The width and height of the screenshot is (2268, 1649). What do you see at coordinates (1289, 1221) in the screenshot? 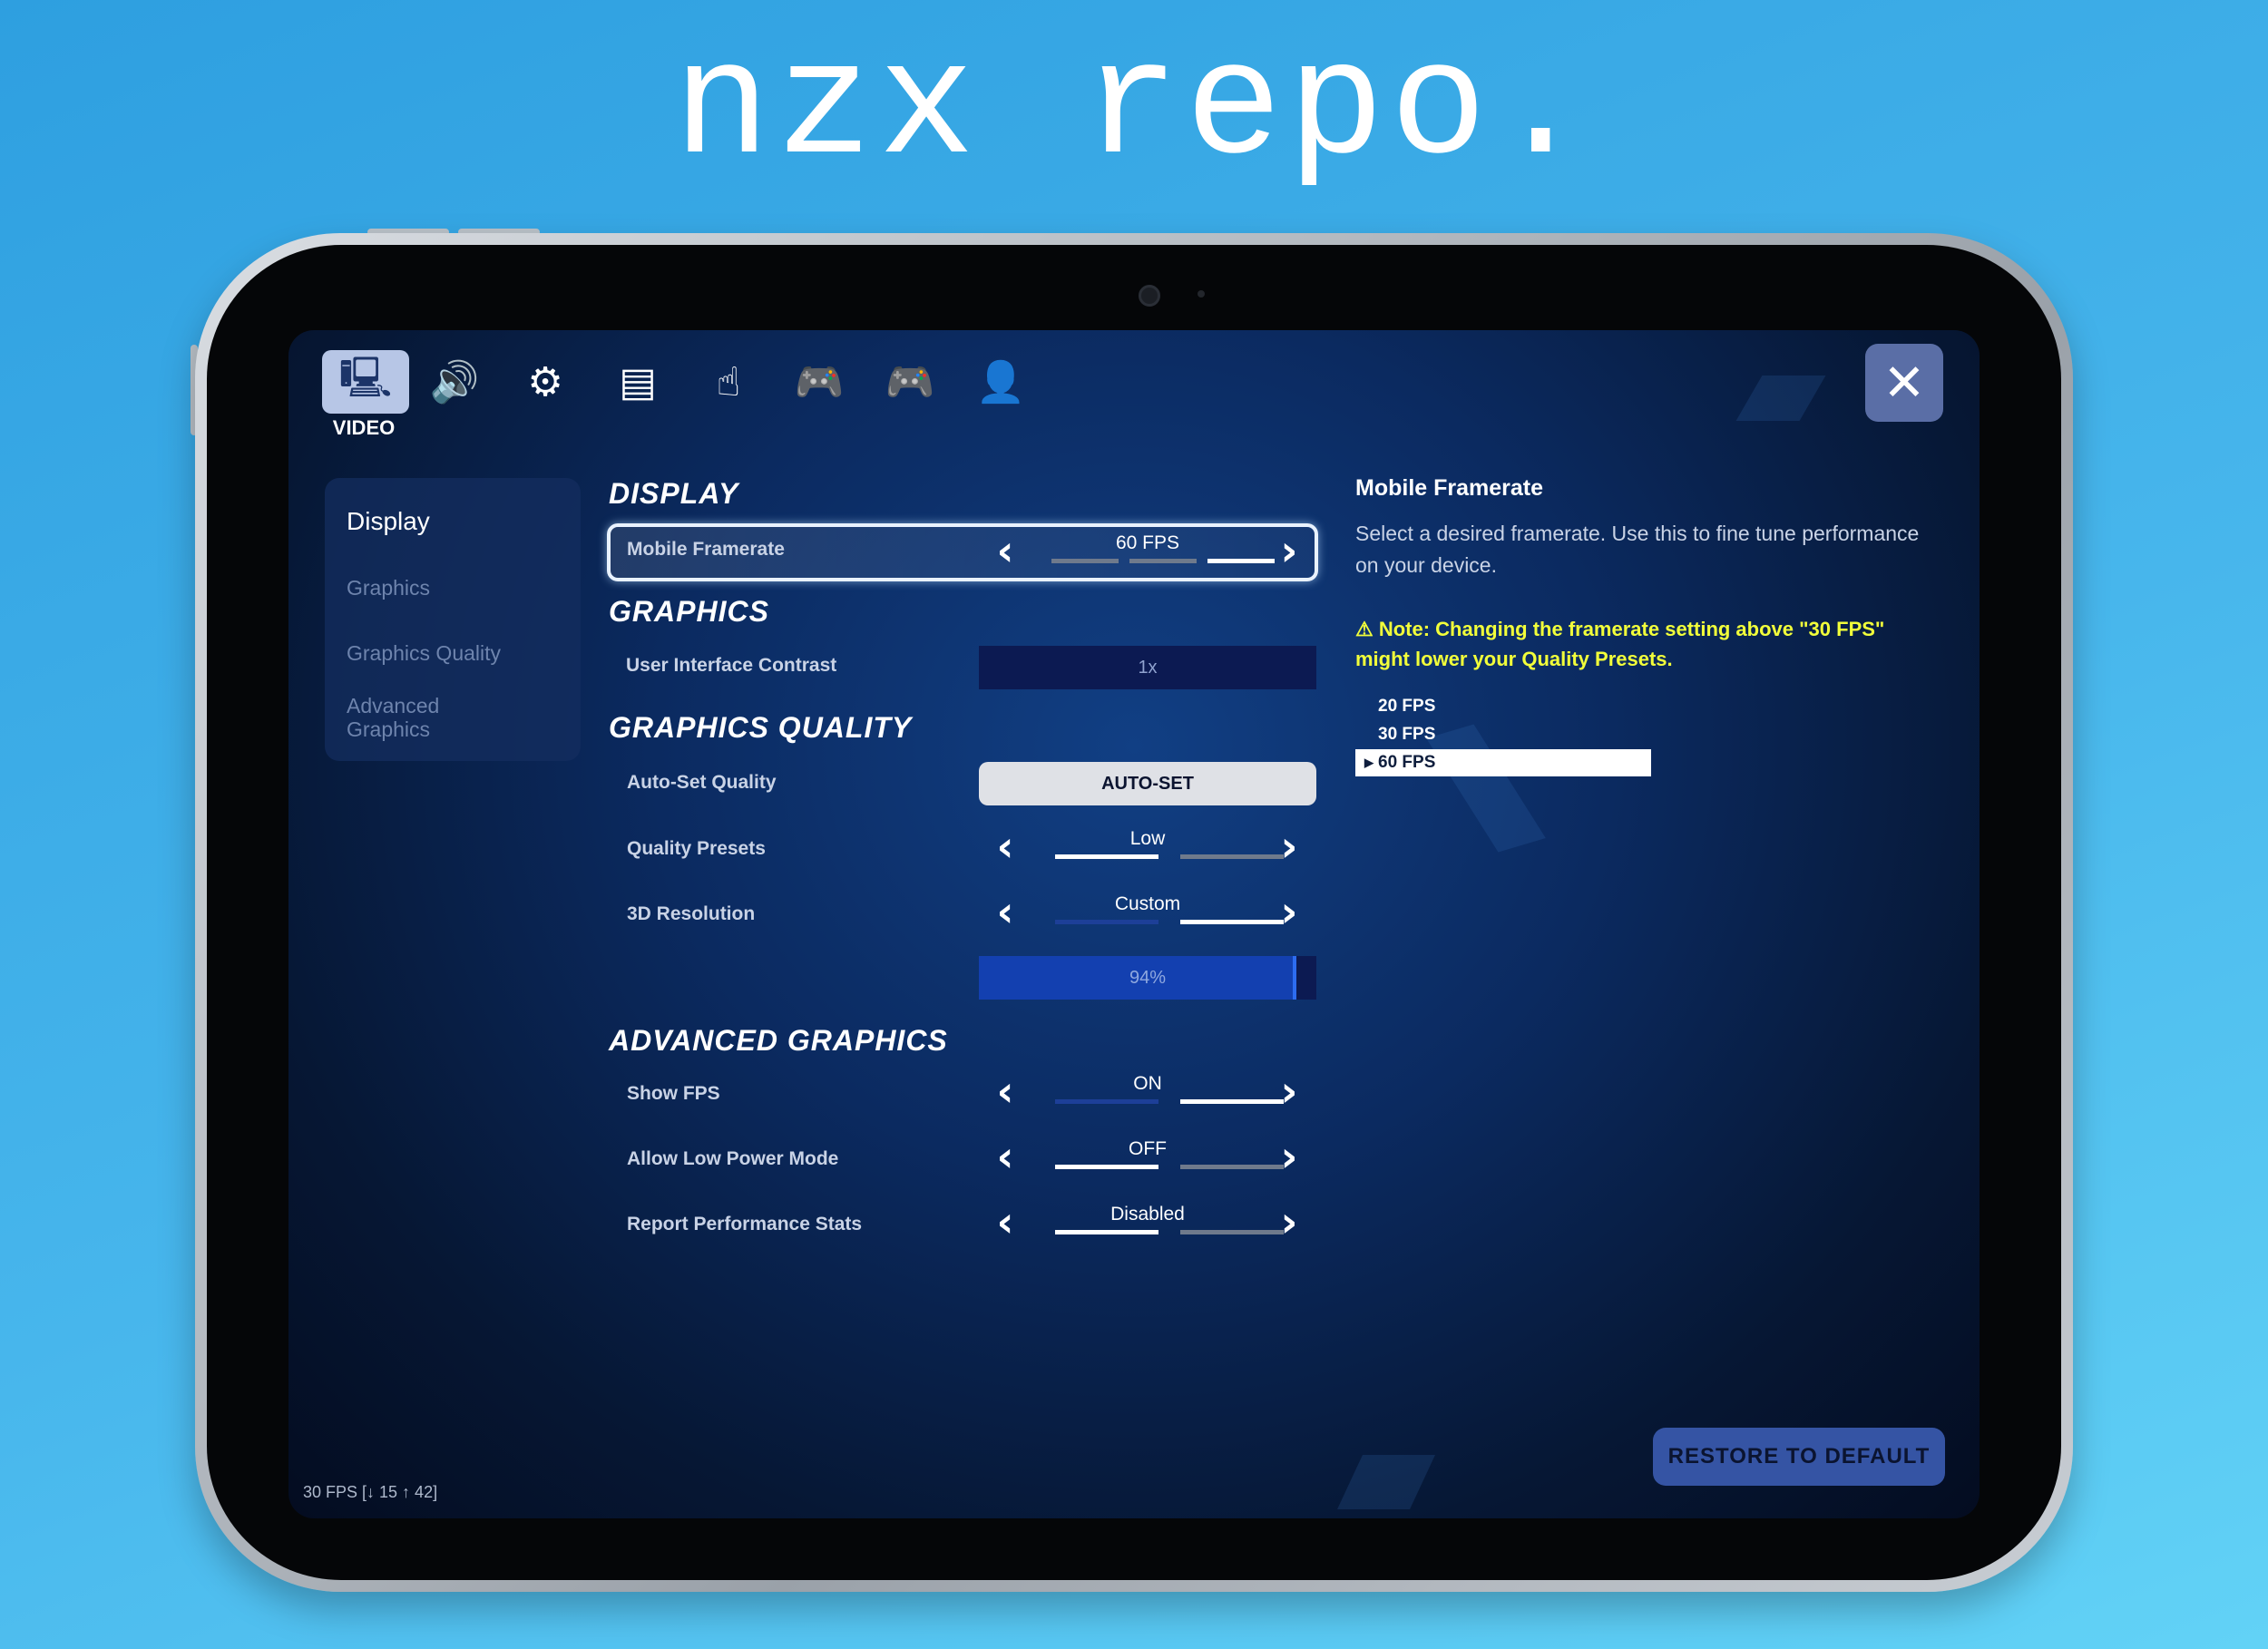
I see `report-perf-next-button: ›` at bounding box center [1289, 1221].